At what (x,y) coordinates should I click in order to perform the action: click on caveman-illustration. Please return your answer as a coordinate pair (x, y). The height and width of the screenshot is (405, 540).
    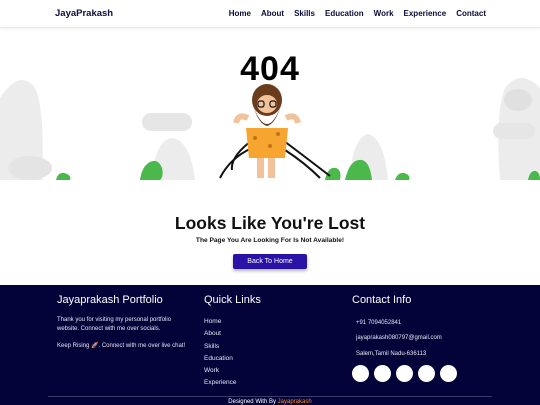
    Looking at the image, I should click on (275, 131).